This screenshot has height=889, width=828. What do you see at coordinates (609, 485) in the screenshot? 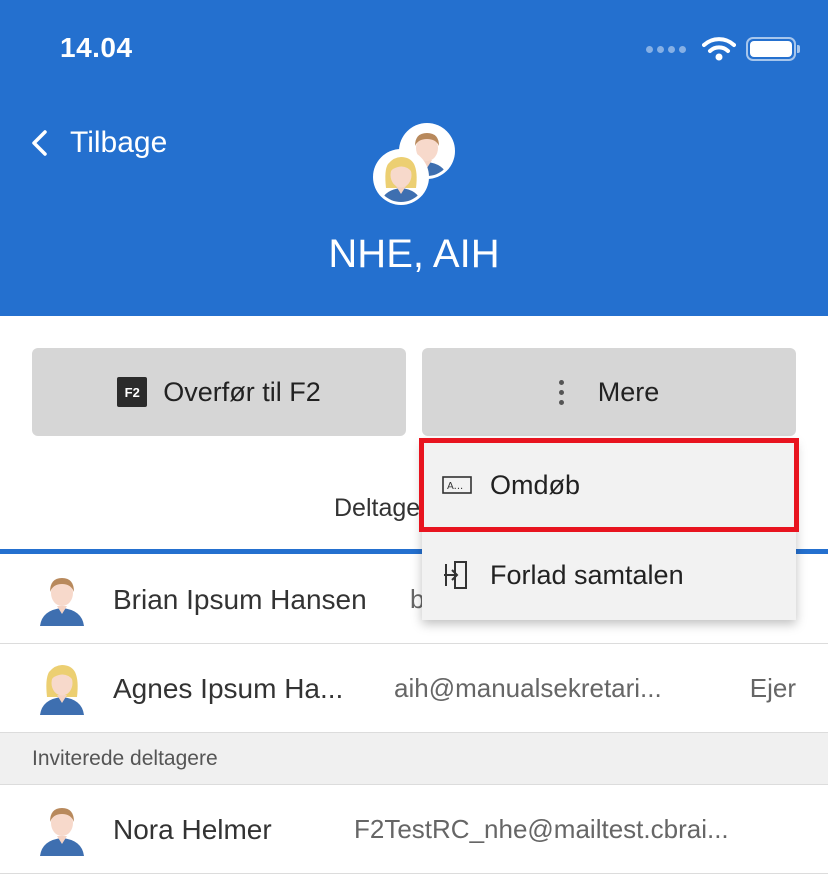
I see `menu-item-rename: A... Omdøb` at bounding box center [609, 485].